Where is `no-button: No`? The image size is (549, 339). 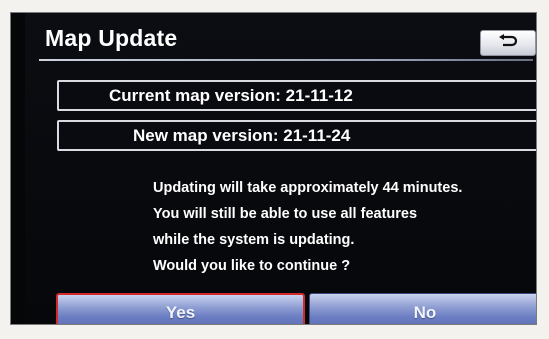 no-button: No is located at coordinates (422, 308).